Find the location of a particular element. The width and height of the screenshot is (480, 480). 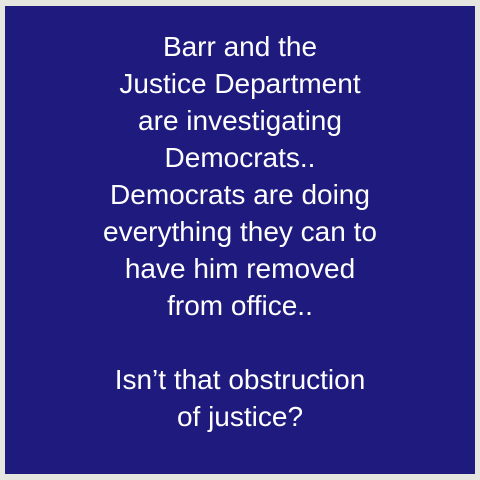

text-line: of justice? is located at coordinates (240, 416).